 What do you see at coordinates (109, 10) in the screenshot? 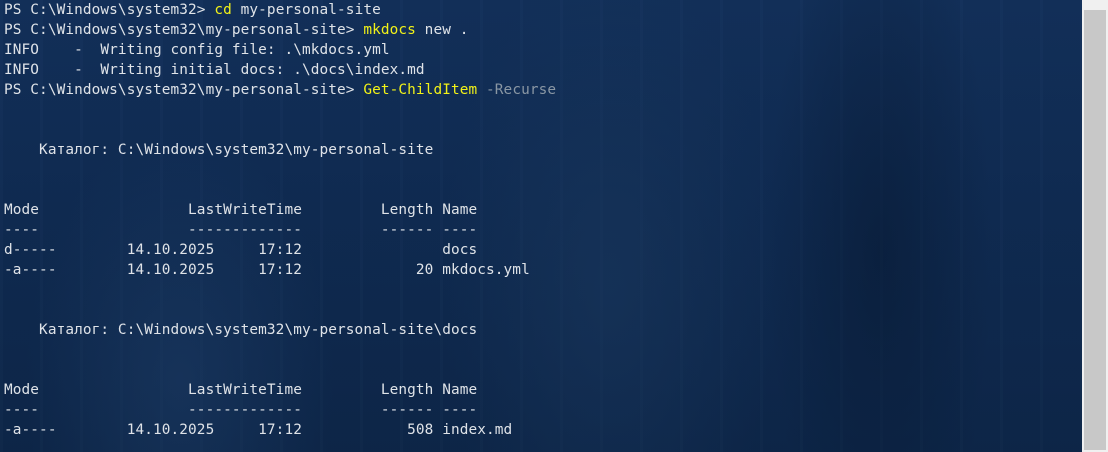
I see `prompt-text: PS C:\Windows\system32>` at bounding box center [109, 10].